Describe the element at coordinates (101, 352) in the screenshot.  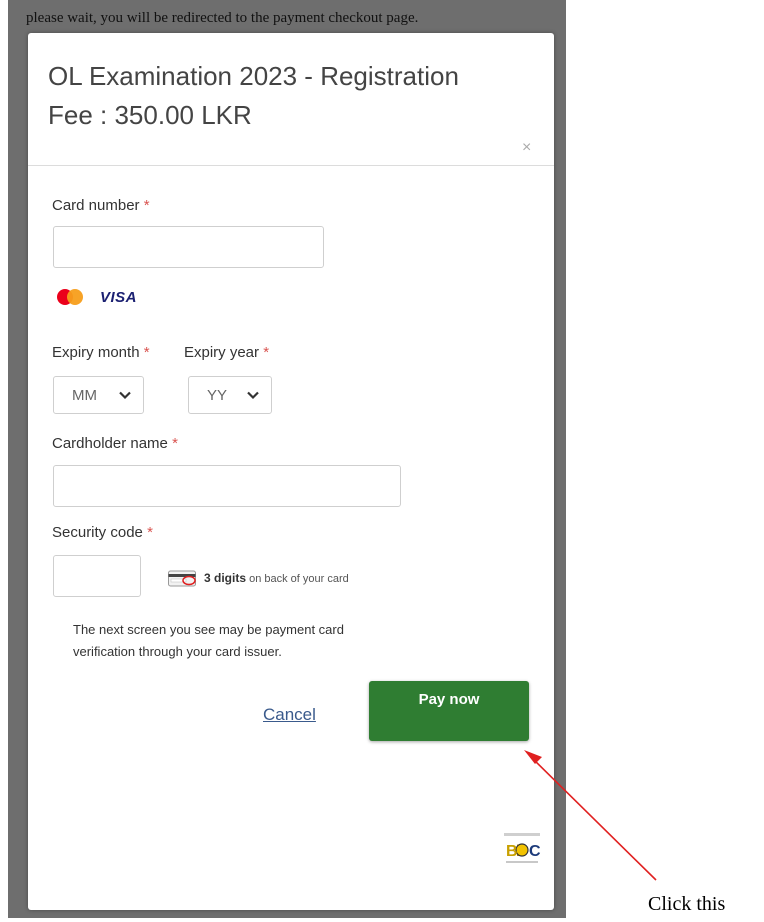
I see `expiry-month-label: Expiry month *` at that location.